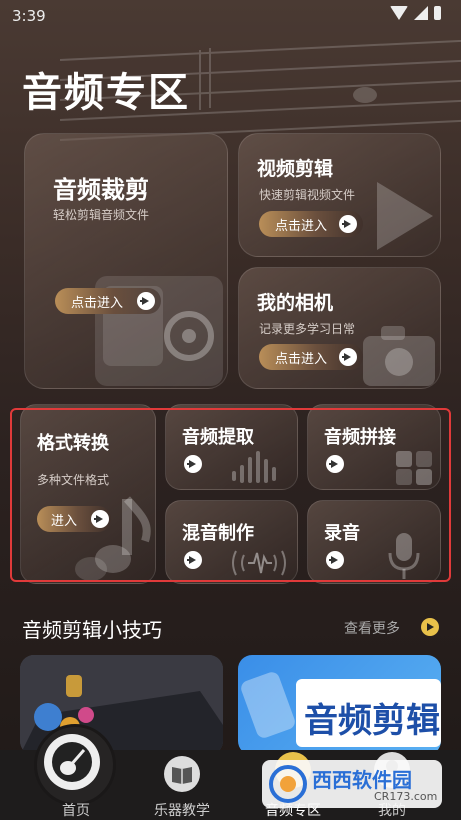  What do you see at coordinates (126, 261) in the screenshot?
I see `audio-cut-card: 音频裁剪 轻松剪辑音频文件 点击进入` at bounding box center [126, 261].